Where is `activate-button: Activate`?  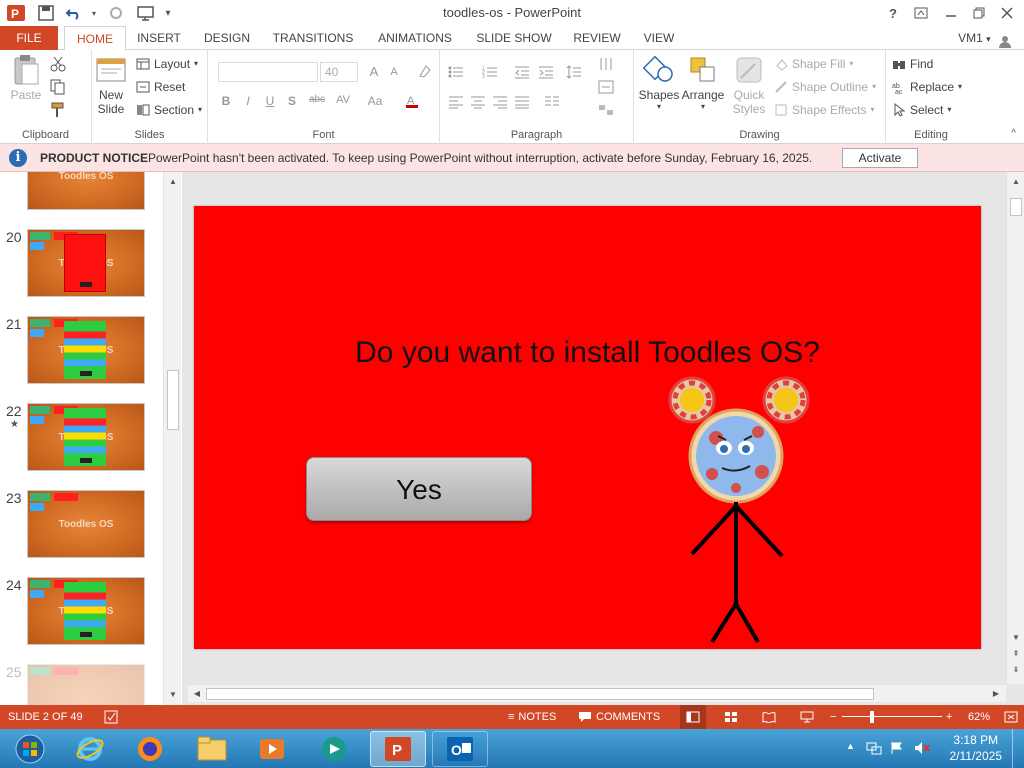
activate-button: Activate is located at coordinates (880, 158).